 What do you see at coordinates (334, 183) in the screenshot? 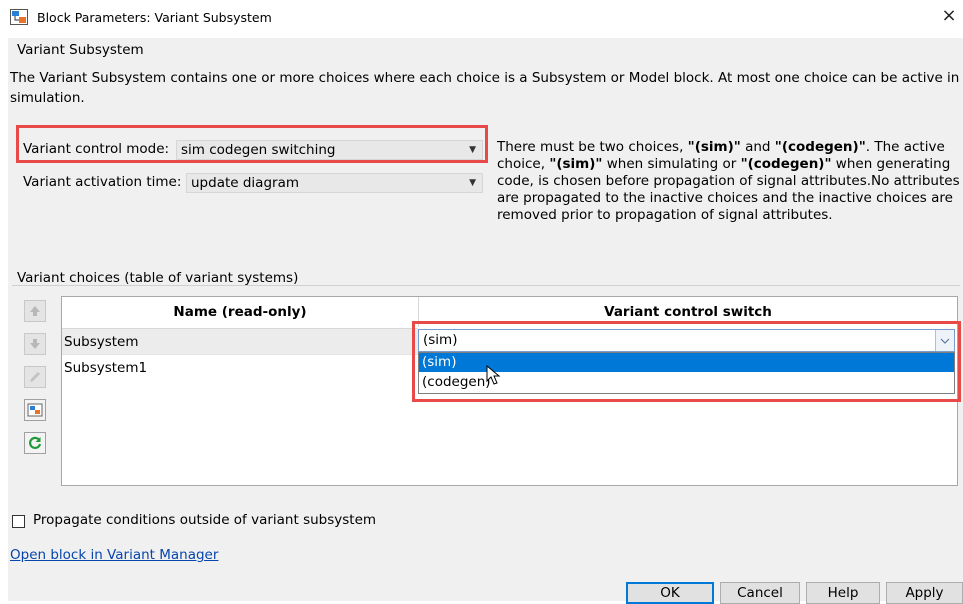
I see `variant-activation-time-select: update diagram ▼` at bounding box center [334, 183].